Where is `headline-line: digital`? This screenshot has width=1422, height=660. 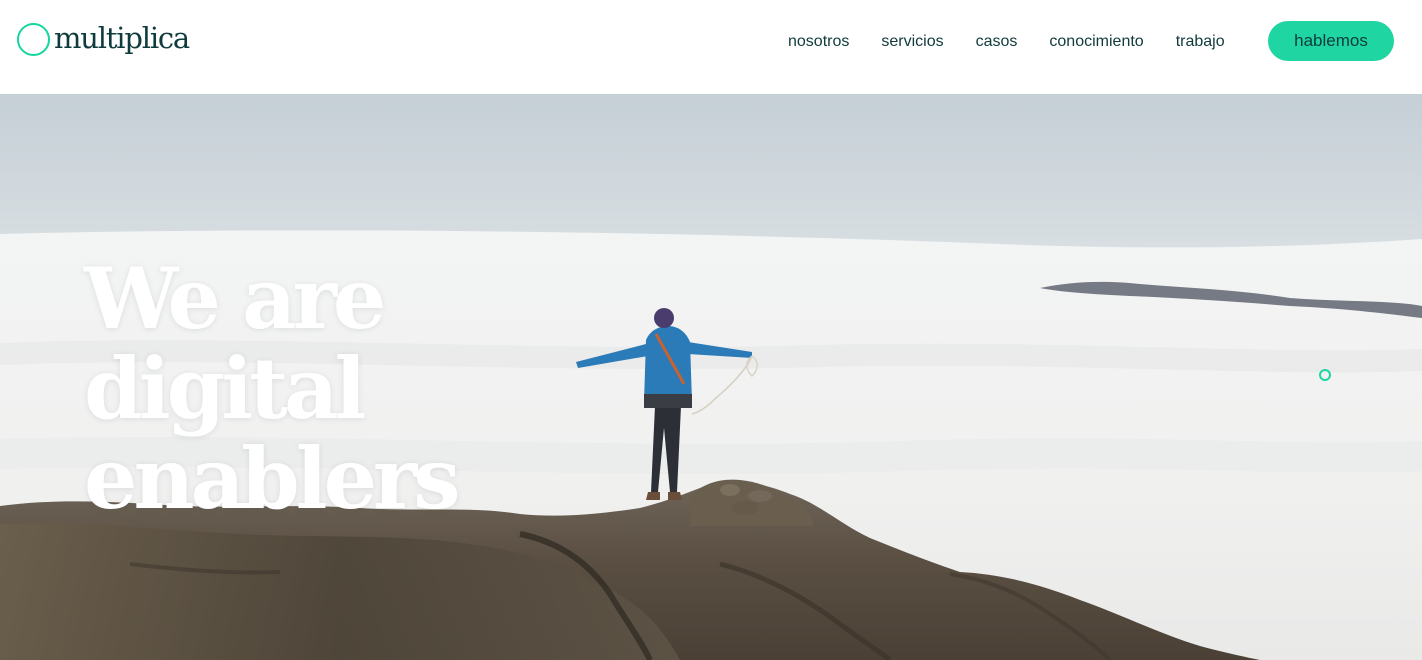
headline-line: digital is located at coordinates (225, 388).